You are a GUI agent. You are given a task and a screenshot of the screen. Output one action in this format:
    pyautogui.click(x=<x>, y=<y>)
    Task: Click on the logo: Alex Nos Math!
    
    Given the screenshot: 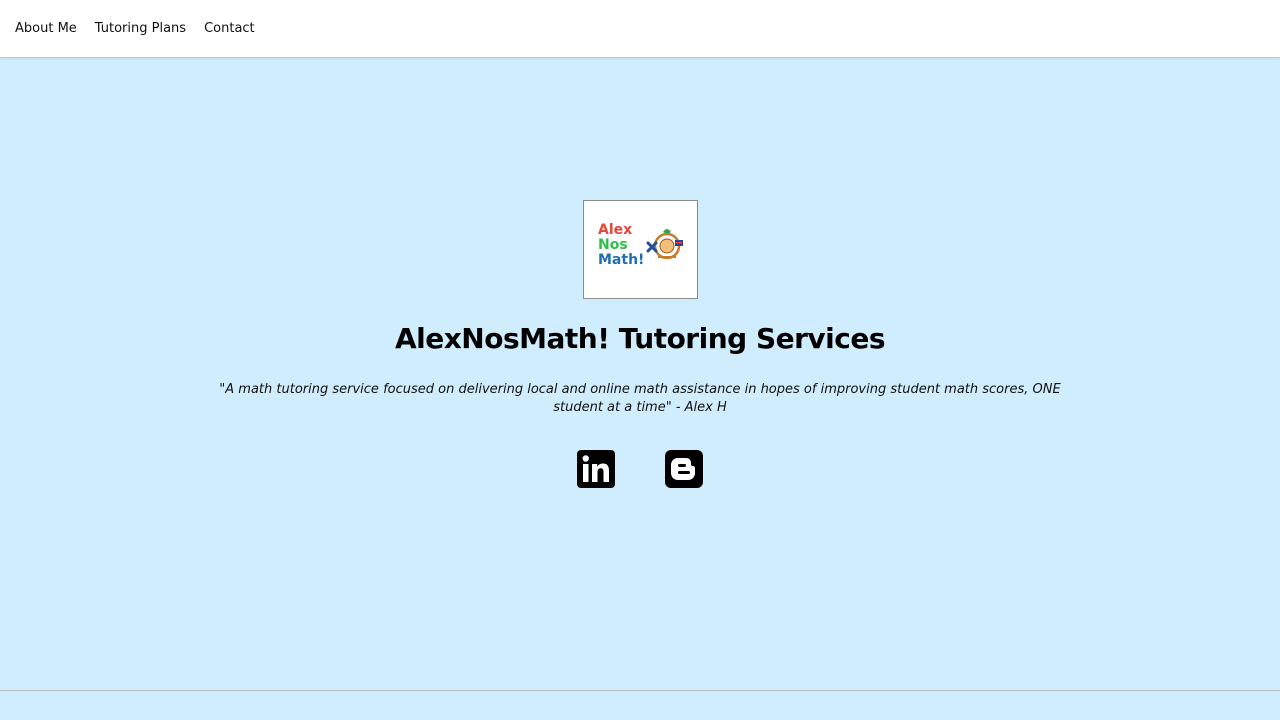 What is the action you would take?
    pyautogui.click(x=640, y=249)
    